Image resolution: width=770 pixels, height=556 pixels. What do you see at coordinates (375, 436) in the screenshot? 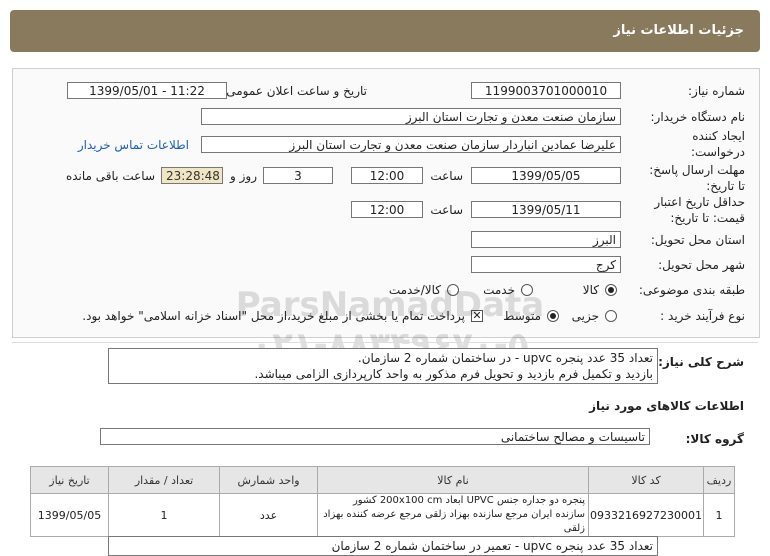
I see `goods-group-field: تاسیسات و مصالح ساختمانی` at bounding box center [375, 436].